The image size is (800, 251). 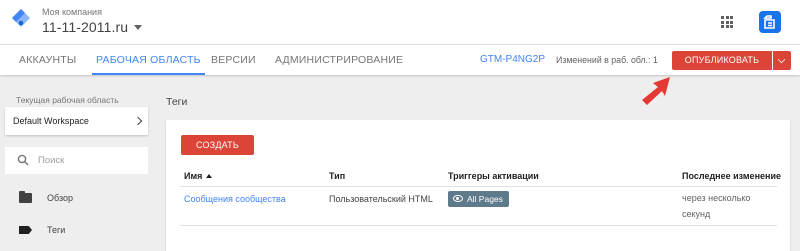 What do you see at coordinates (60, 198) in the screenshot?
I see `sidebar-item-label: Обзор` at bounding box center [60, 198].